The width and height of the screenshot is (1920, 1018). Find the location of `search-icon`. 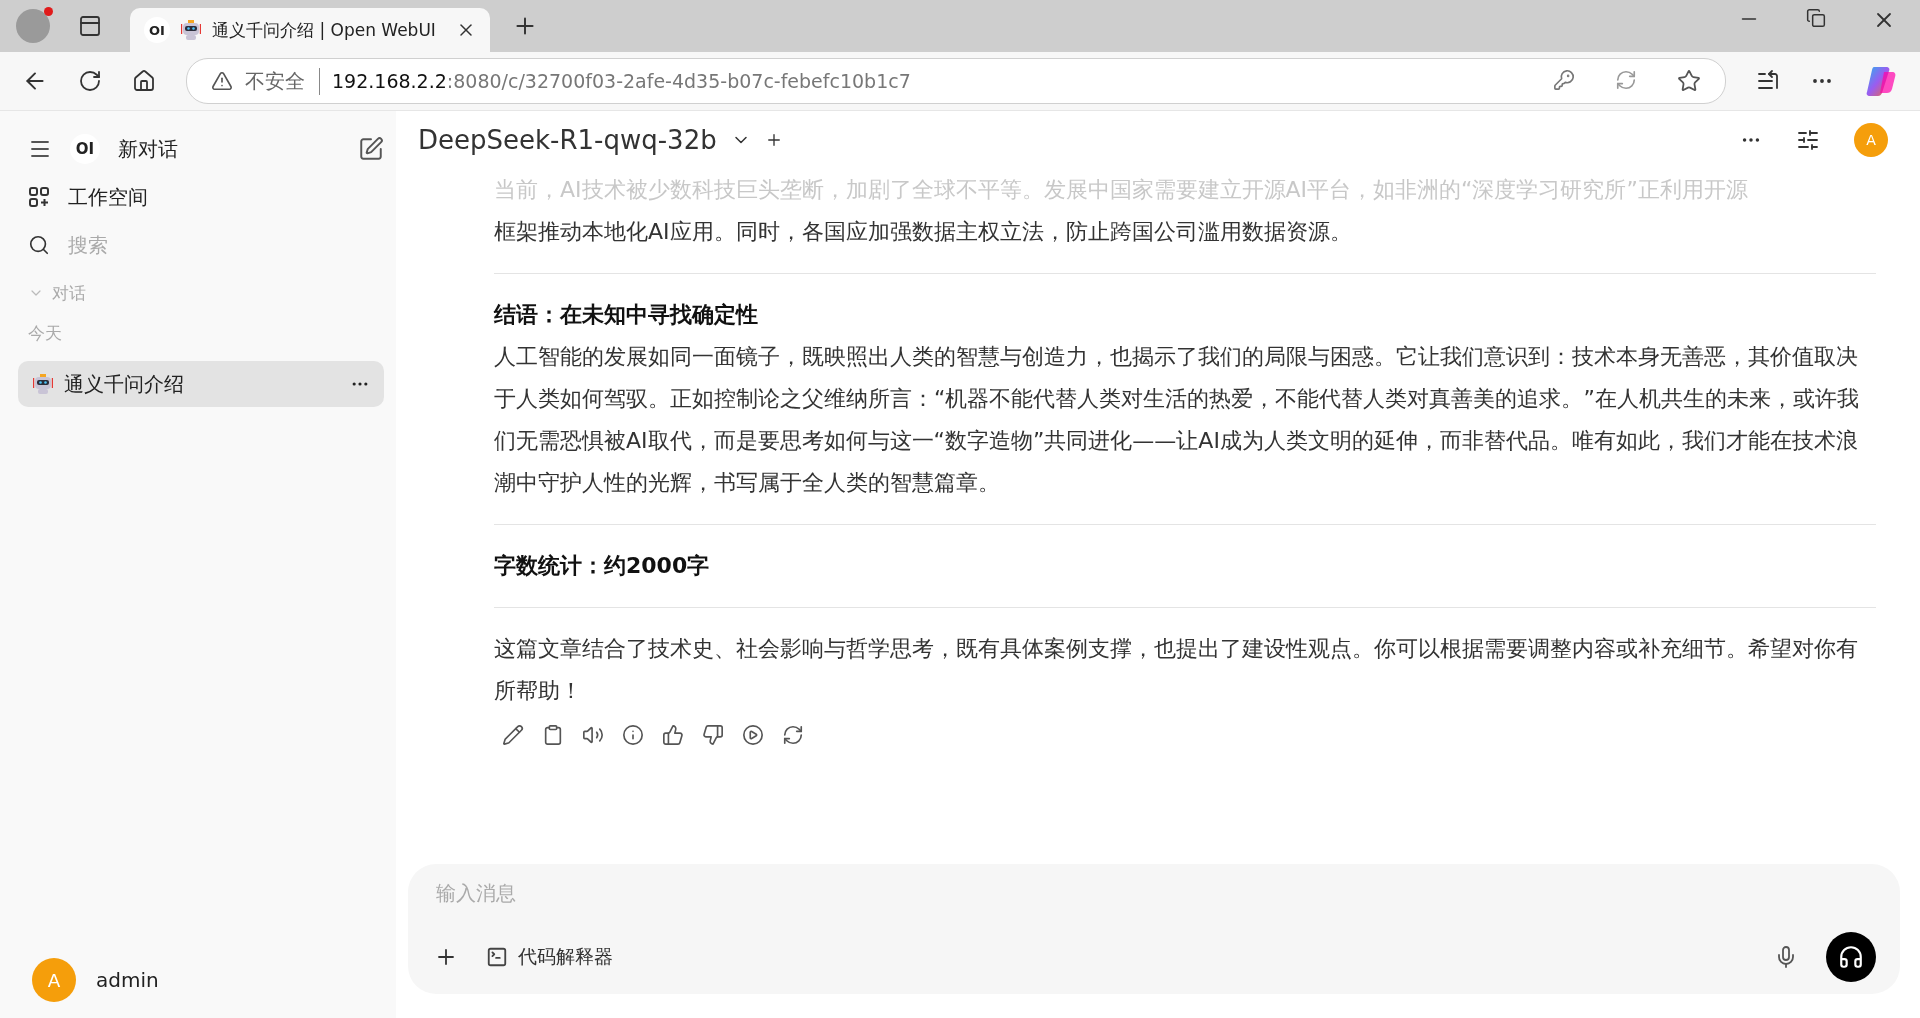

search-icon is located at coordinates (39, 245).